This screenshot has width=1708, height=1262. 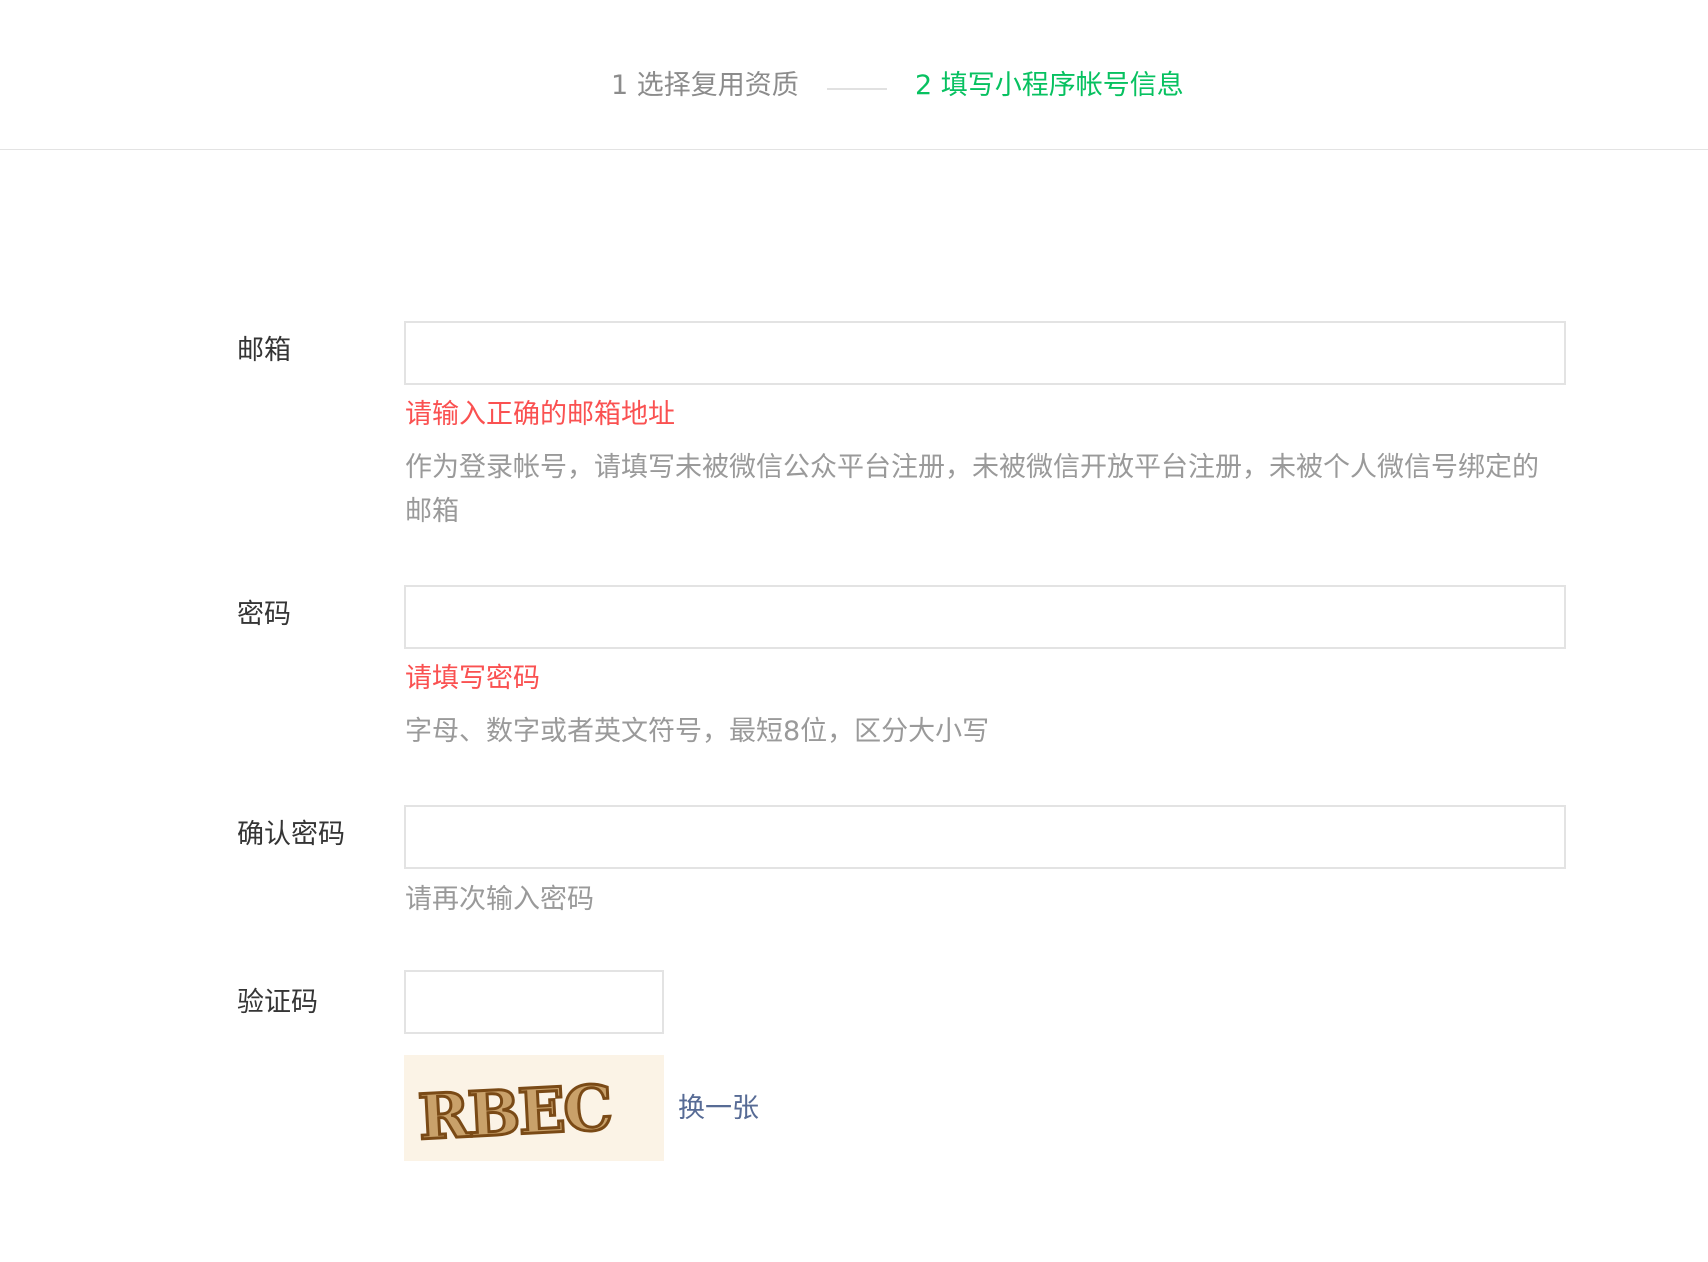 What do you see at coordinates (277, 1002) in the screenshot?
I see `captcha-label: 验证码` at bounding box center [277, 1002].